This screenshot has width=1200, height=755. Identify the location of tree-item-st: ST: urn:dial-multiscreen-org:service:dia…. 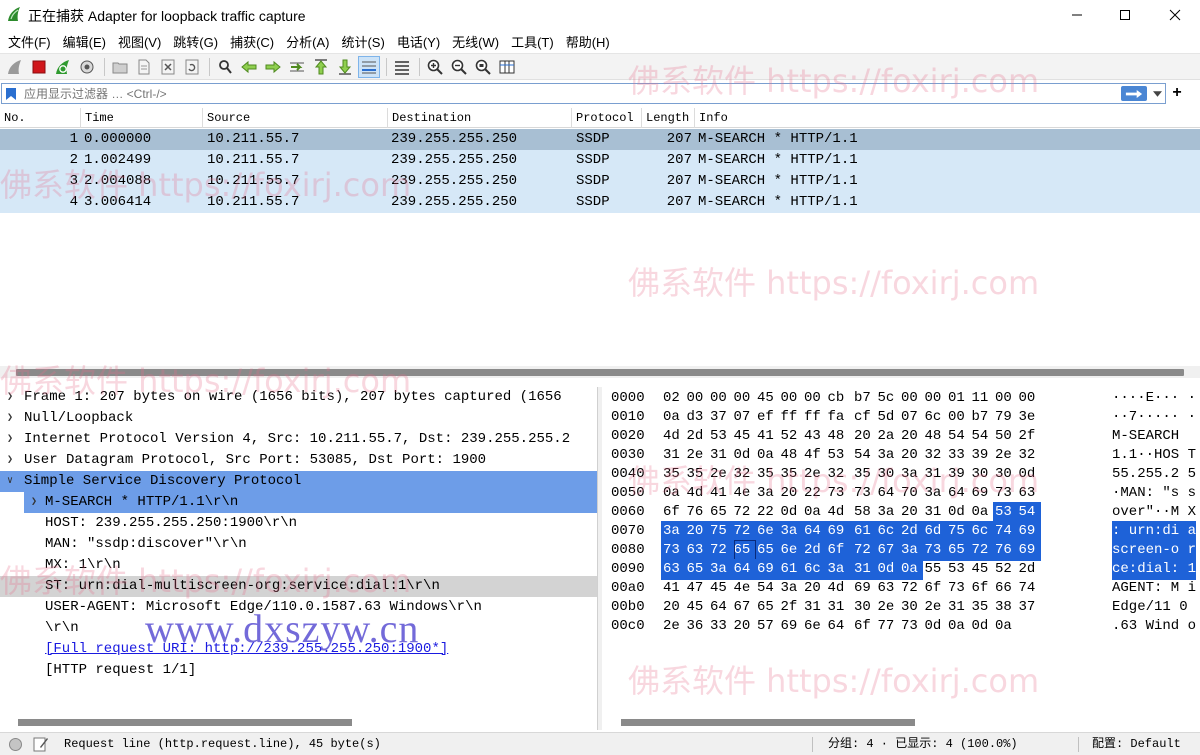
(298, 586).